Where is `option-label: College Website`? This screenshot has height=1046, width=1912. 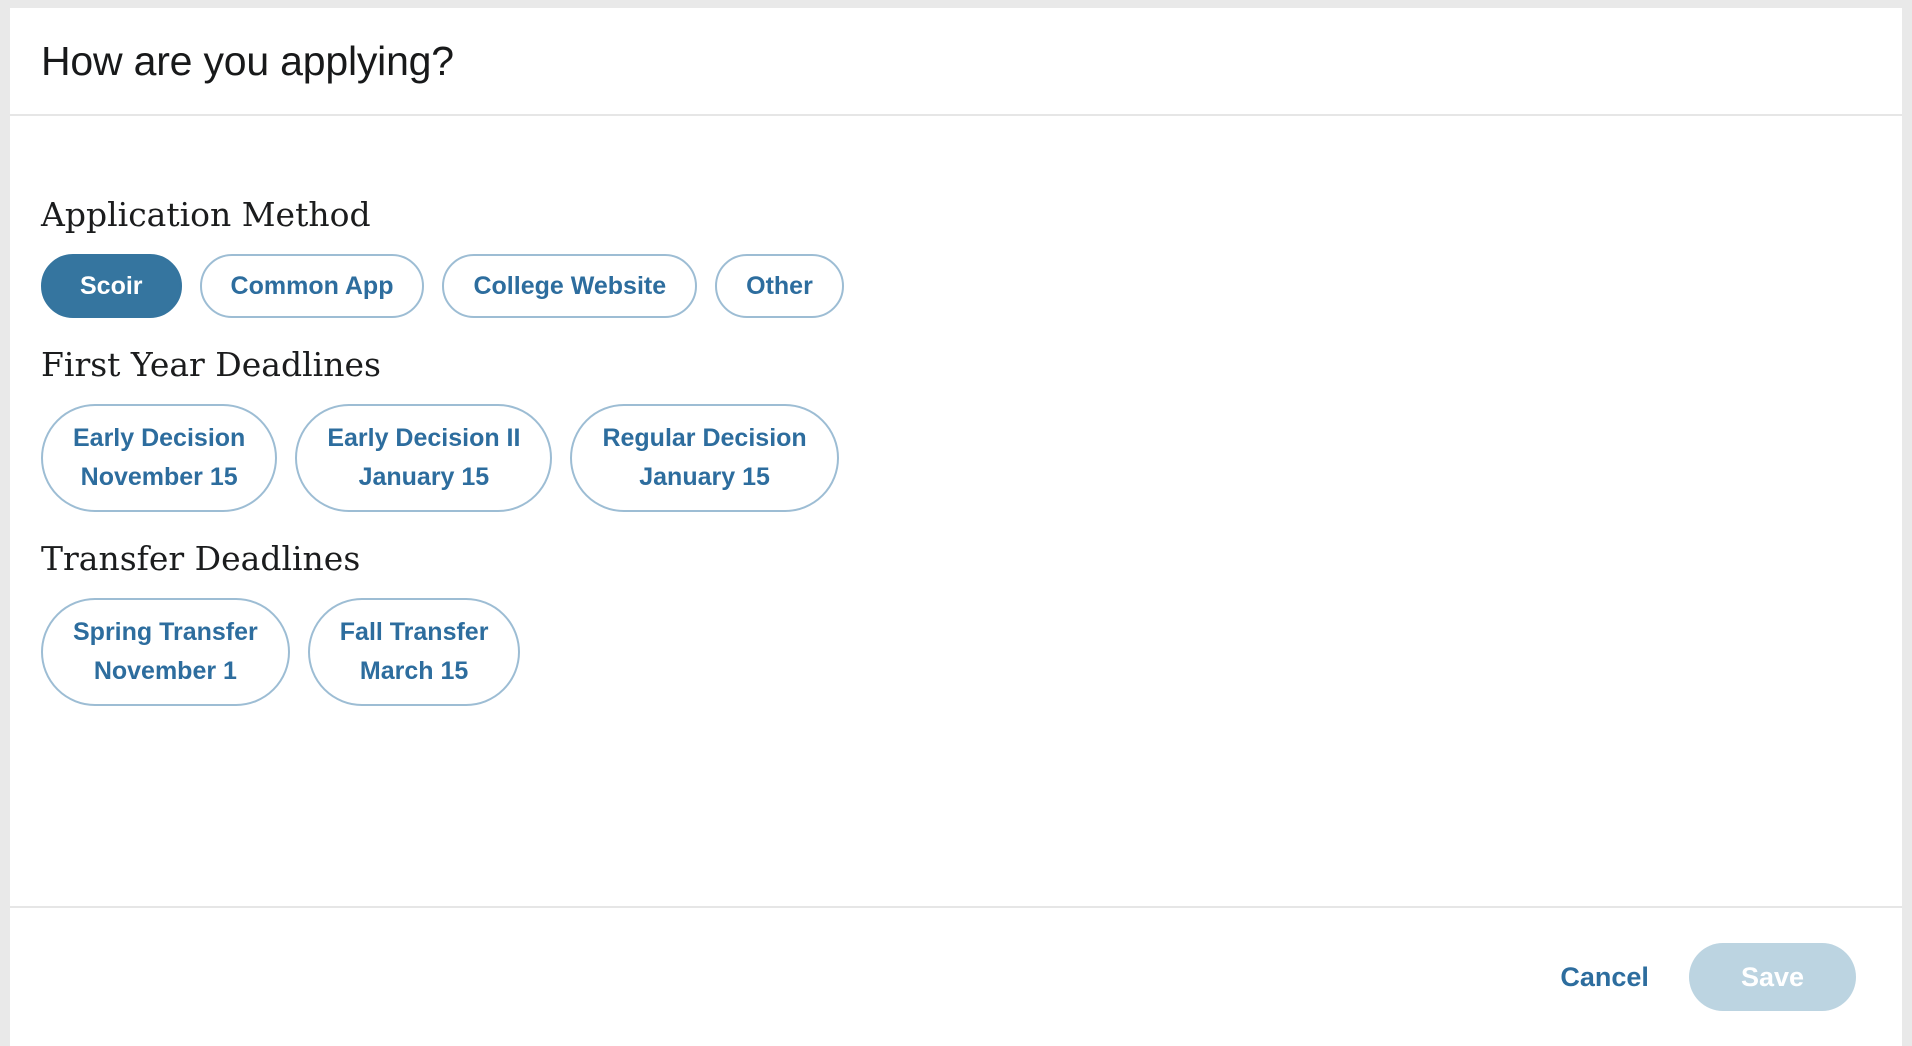
option-label: College Website is located at coordinates (570, 285).